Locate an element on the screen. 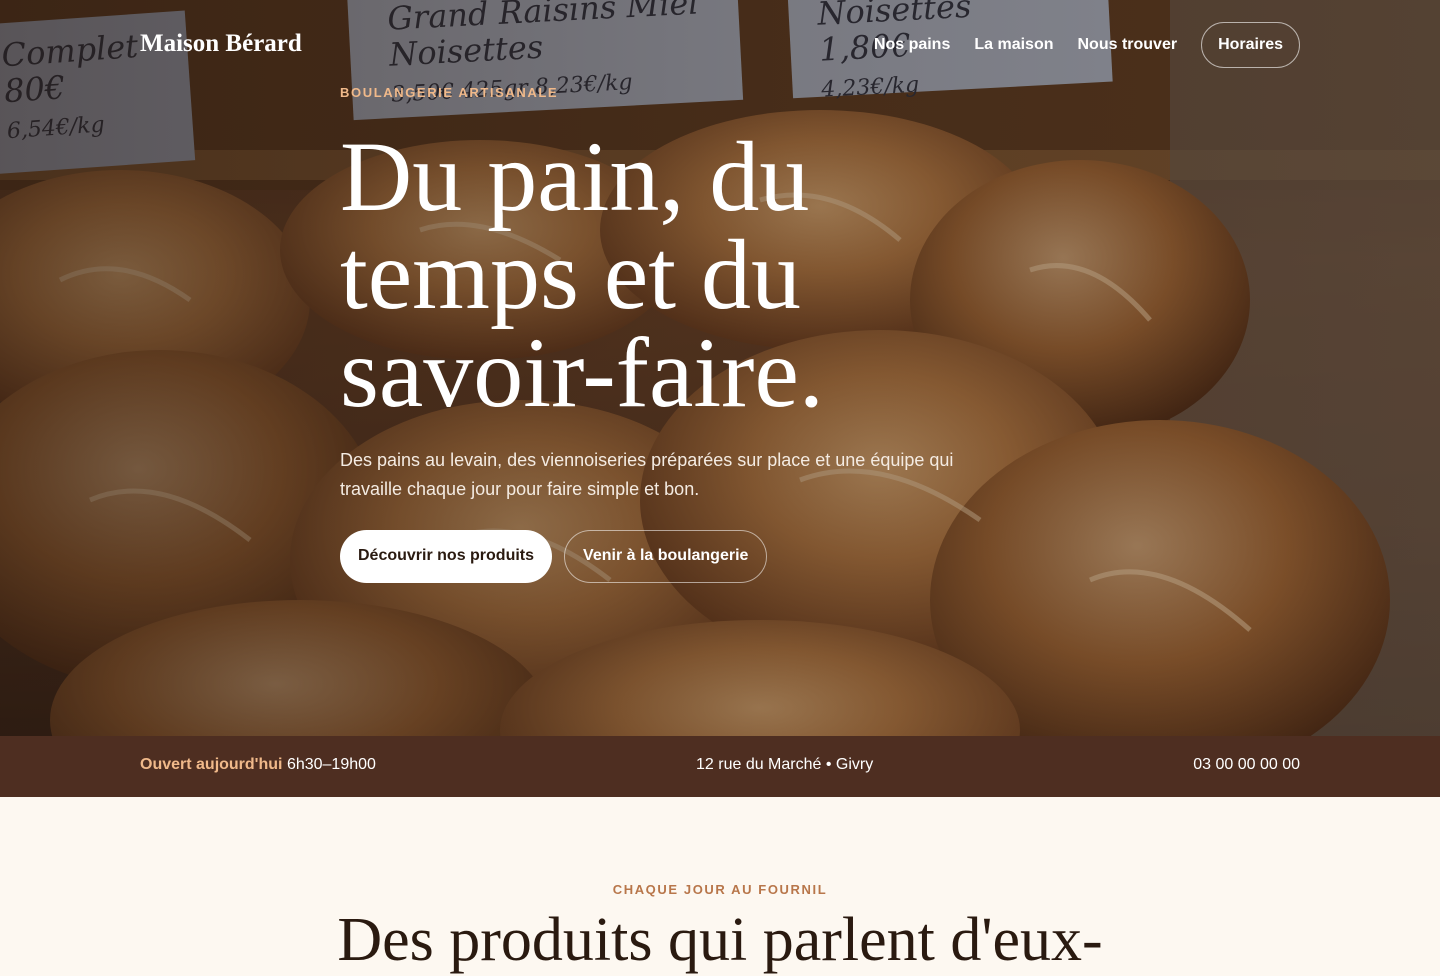 The image size is (1440, 976). nav-link-nos-pains: Nos pains is located at coordinates (912, 45).